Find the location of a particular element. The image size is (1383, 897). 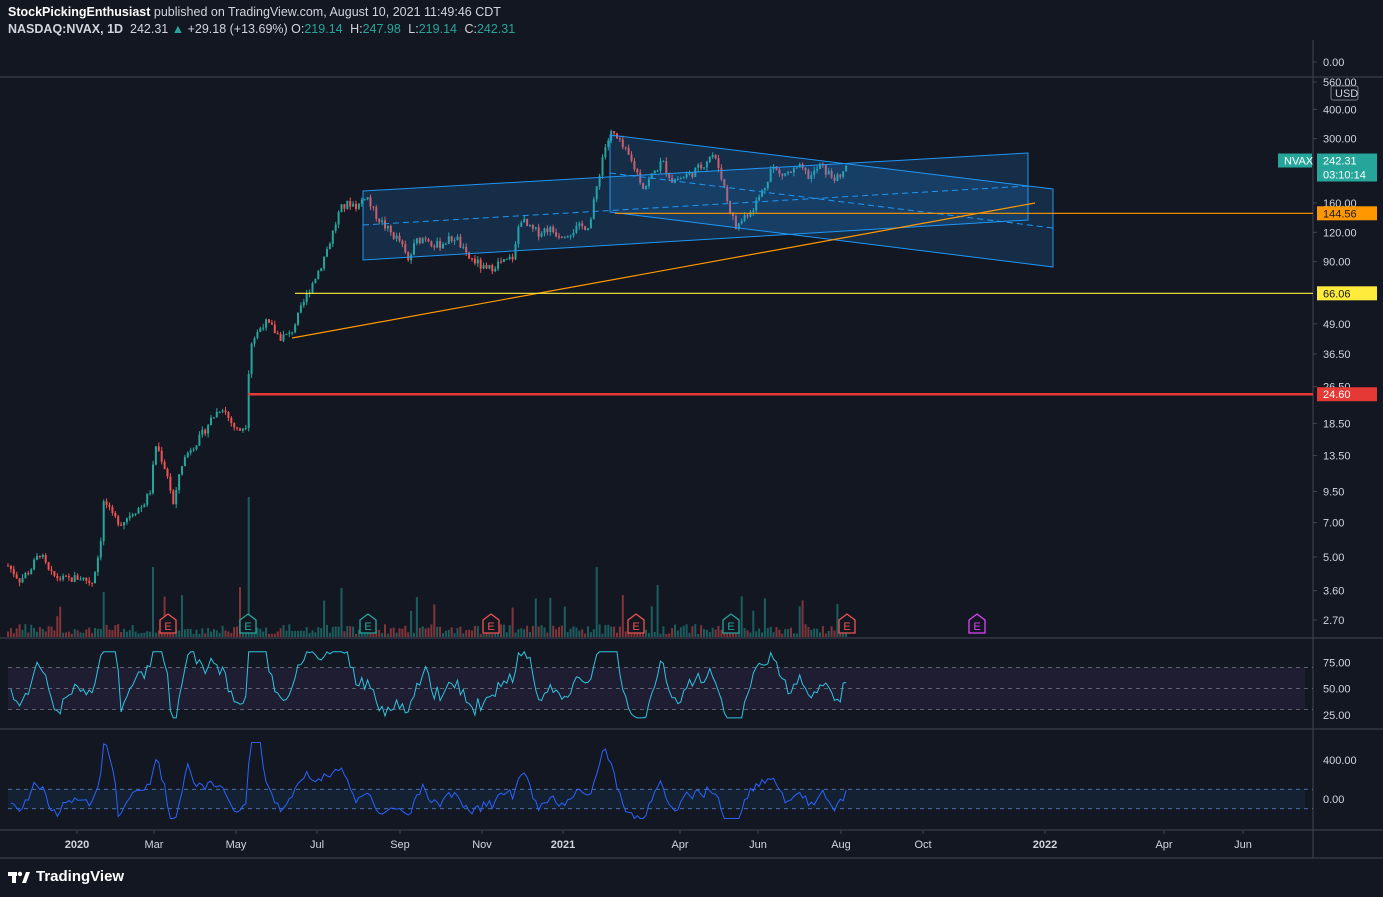

tradingview-logo: TradingView is located at coordinates (66, 876).